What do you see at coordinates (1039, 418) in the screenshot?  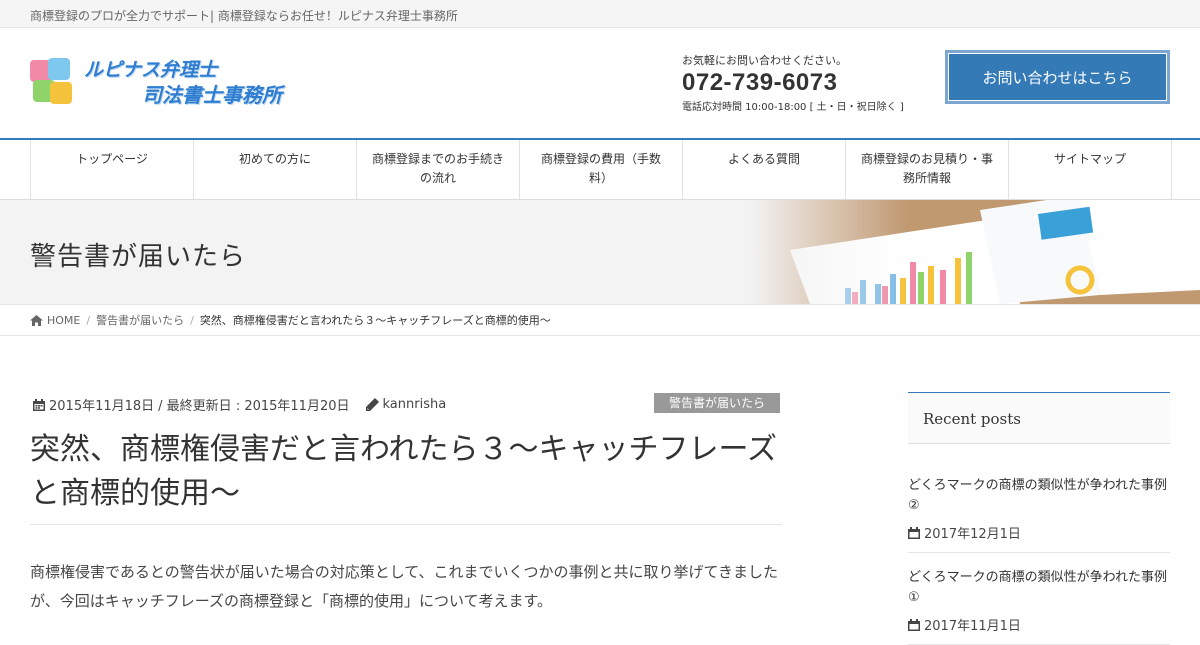 I see `sidebar-heading: Recent posts` at bounding box center [1039, 418].